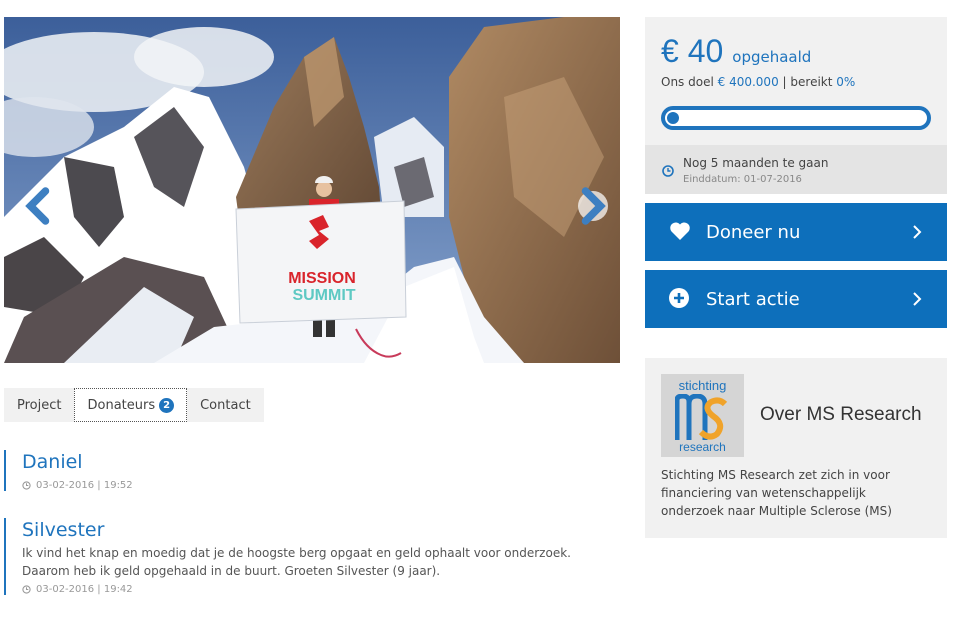  I want to click on donor-date-text: 03-02-2016 | 19:42, so click(84, 589).